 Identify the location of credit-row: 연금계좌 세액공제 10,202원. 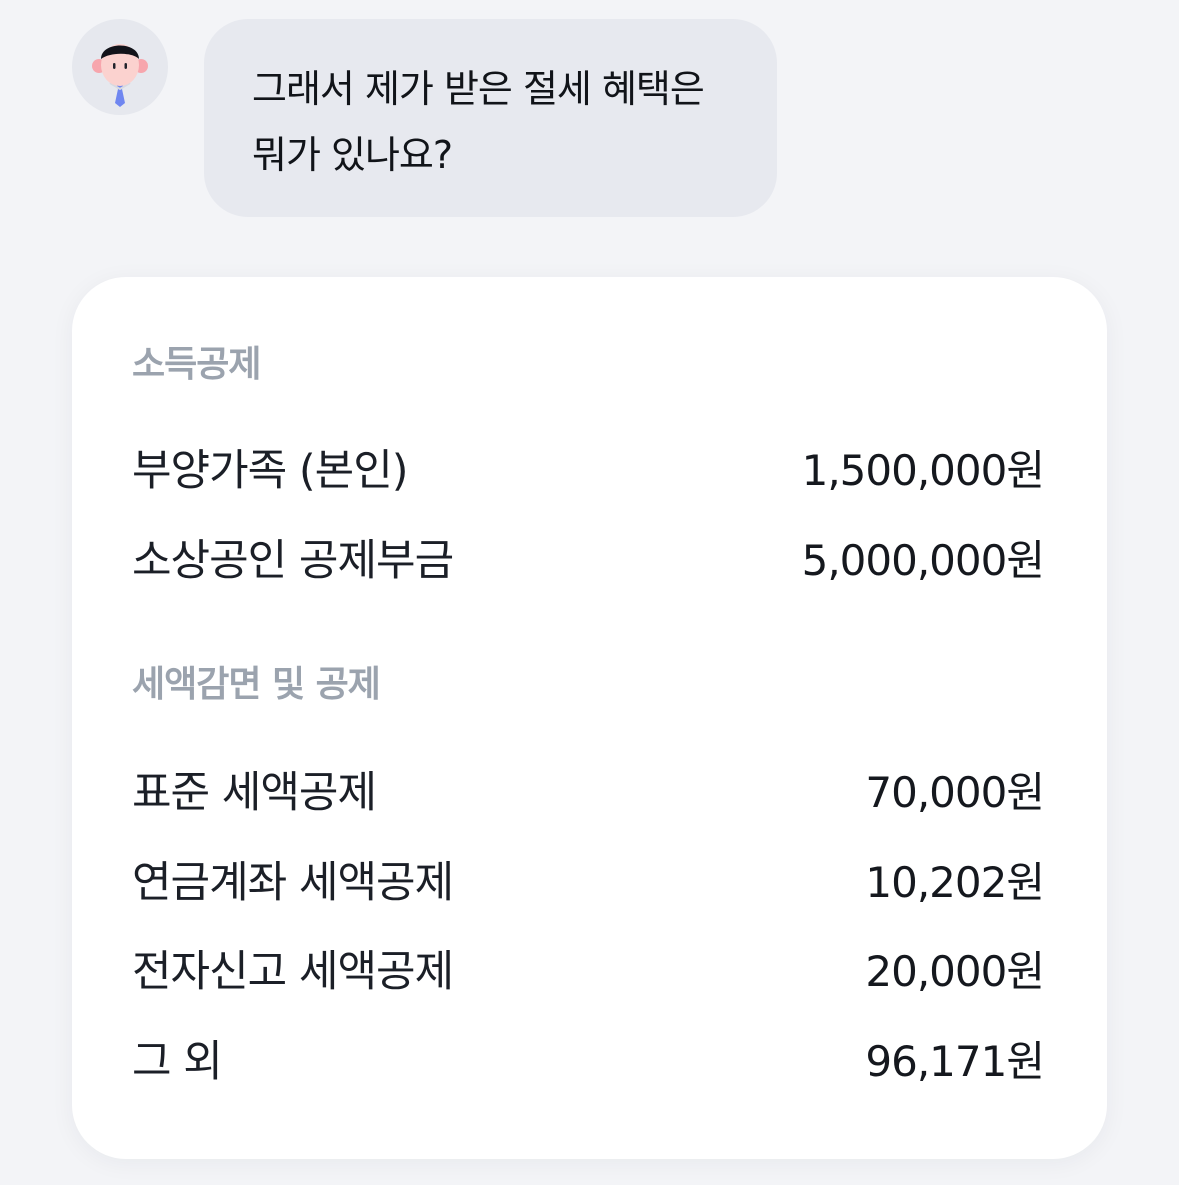
(588, 879).